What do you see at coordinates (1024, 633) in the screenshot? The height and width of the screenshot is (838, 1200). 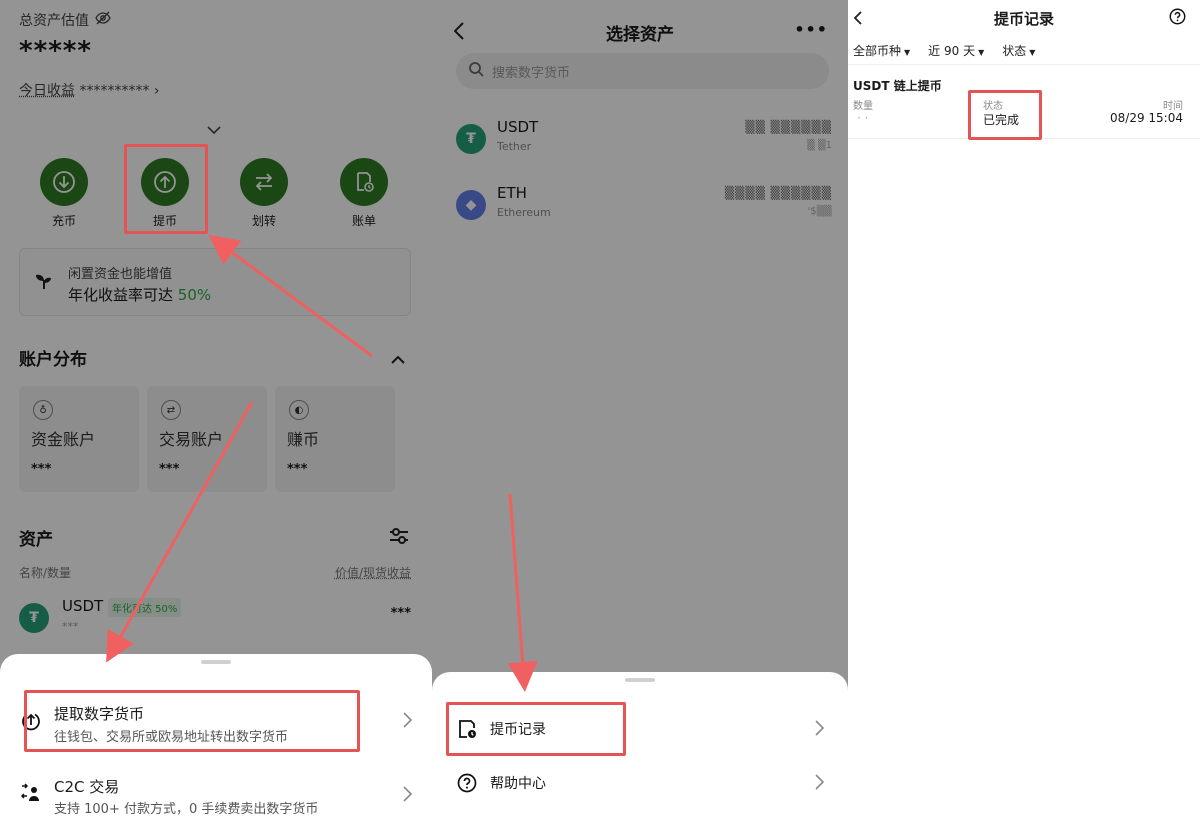 I see `empty-area` at bounding box center [1024, 633].